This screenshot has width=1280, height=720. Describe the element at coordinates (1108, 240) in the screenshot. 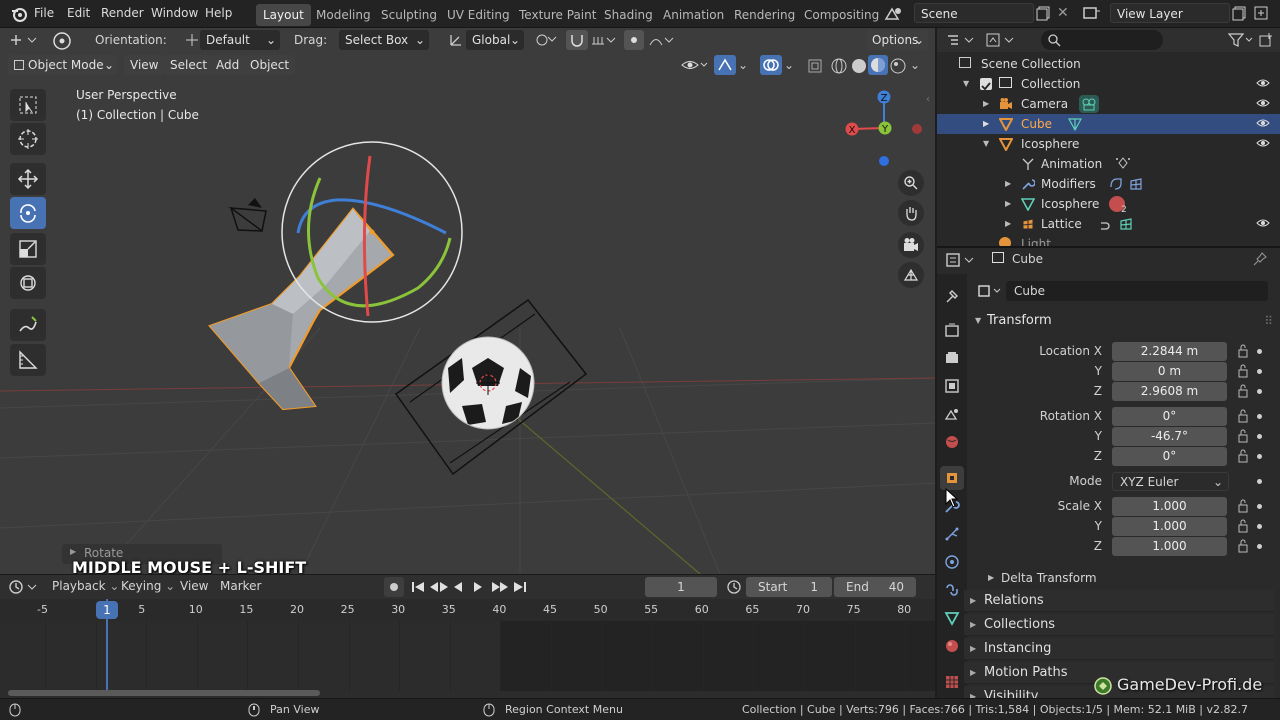

I see `outliner-item-light-partial: Light` at that location.